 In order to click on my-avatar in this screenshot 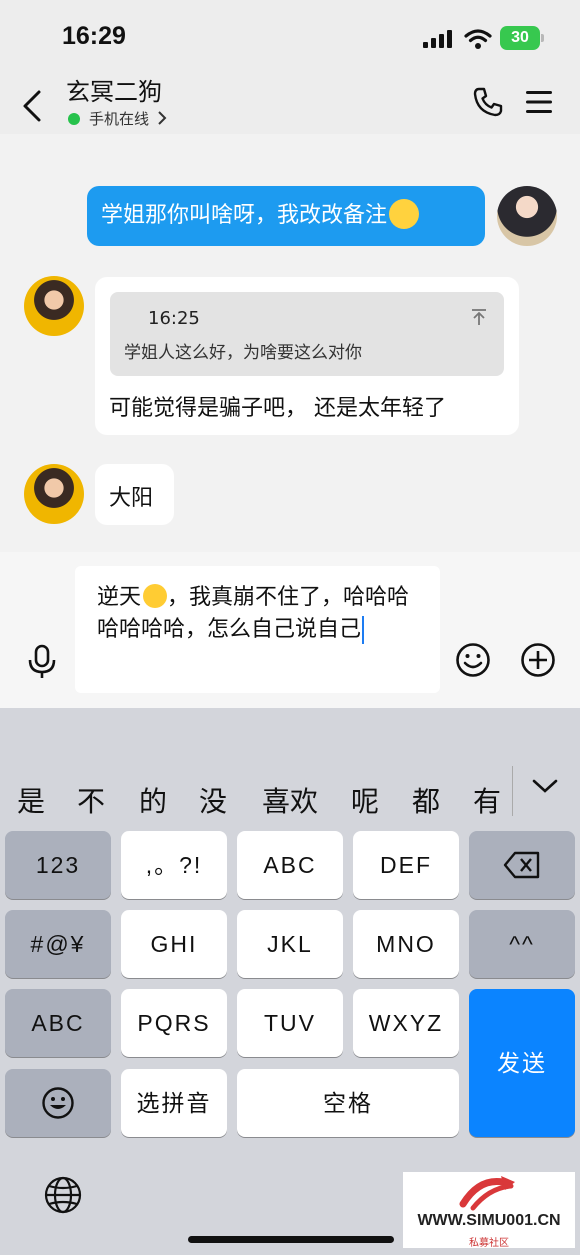, I will do `click(527, 216)`.